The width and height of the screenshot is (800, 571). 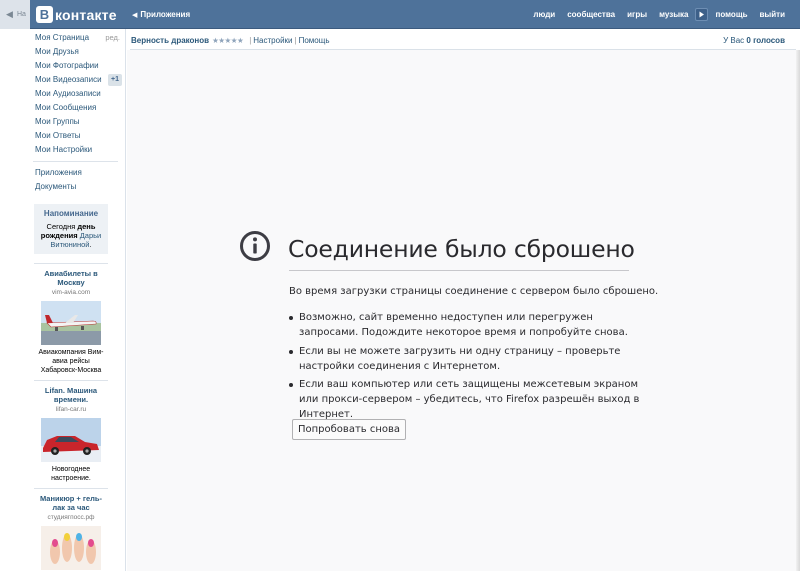 I want to click on app-name-link: Верность драконов, so click(x=170, y=40).